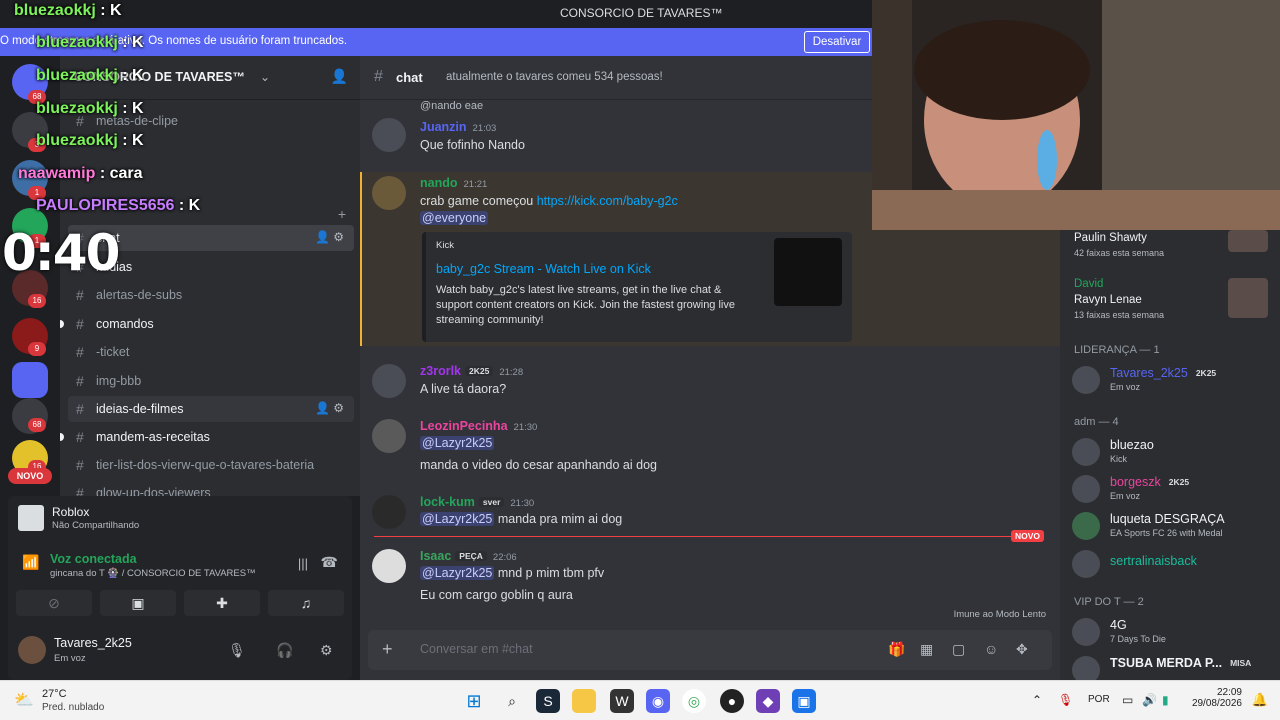 The height and width of the screenshot is (720, 1280). Describe the element at coordinates (1172, 633) in the screenshot. I see `member: 4G 7 Days To Die` at that location.